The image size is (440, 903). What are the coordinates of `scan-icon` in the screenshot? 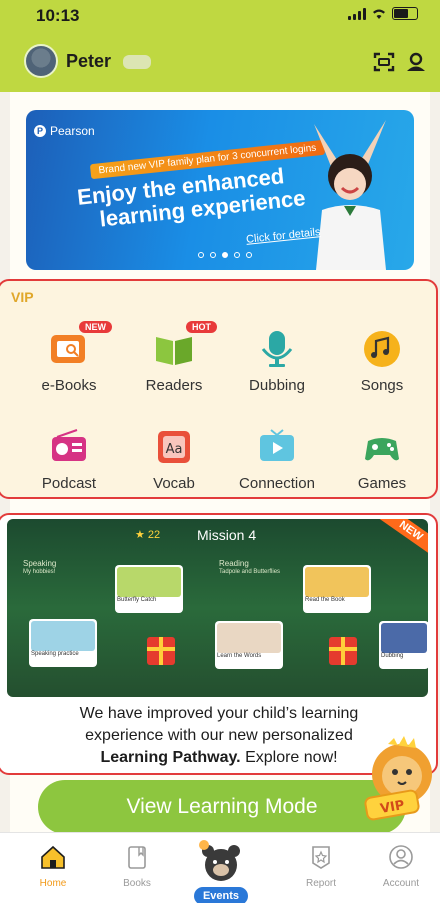 It's located at (384, 62).